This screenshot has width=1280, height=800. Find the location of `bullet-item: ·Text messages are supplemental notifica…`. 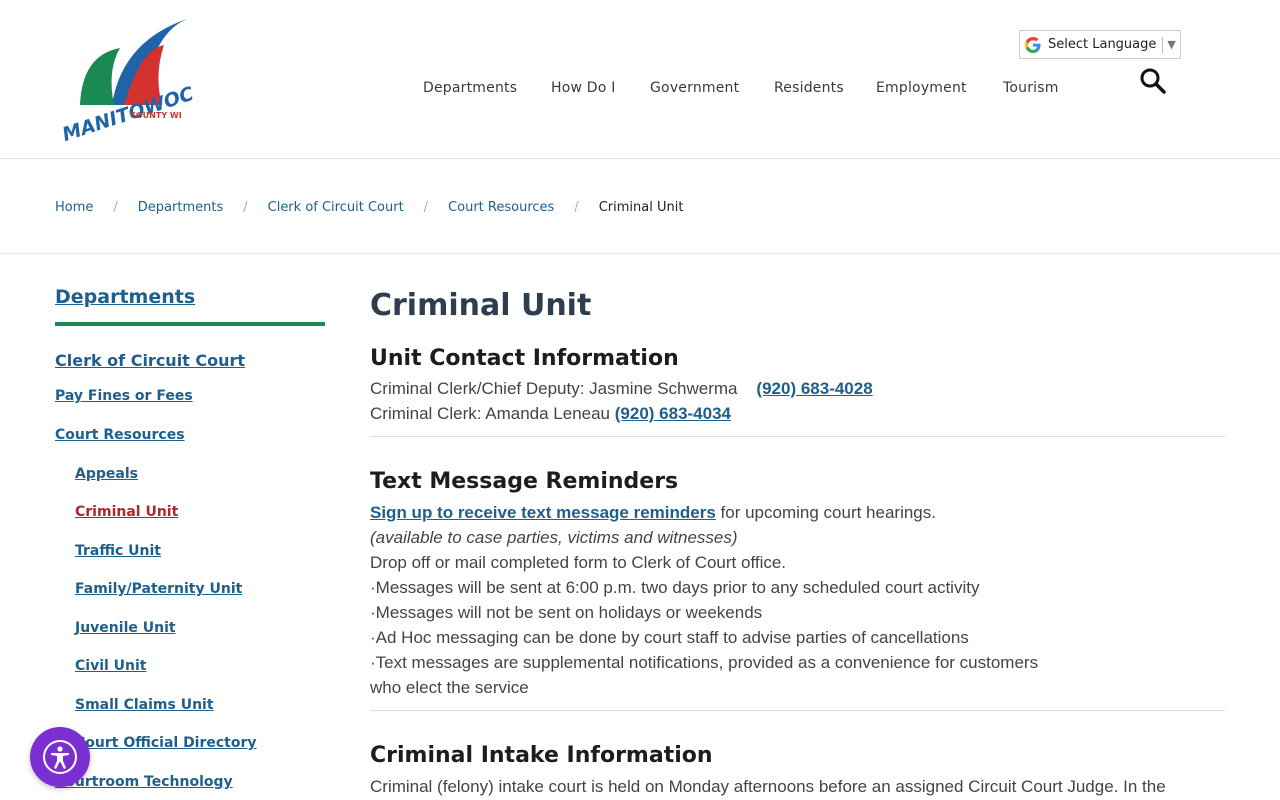

bullet-item: ·Text messages are supplemental notifica… is located at coordinates (704, 662).